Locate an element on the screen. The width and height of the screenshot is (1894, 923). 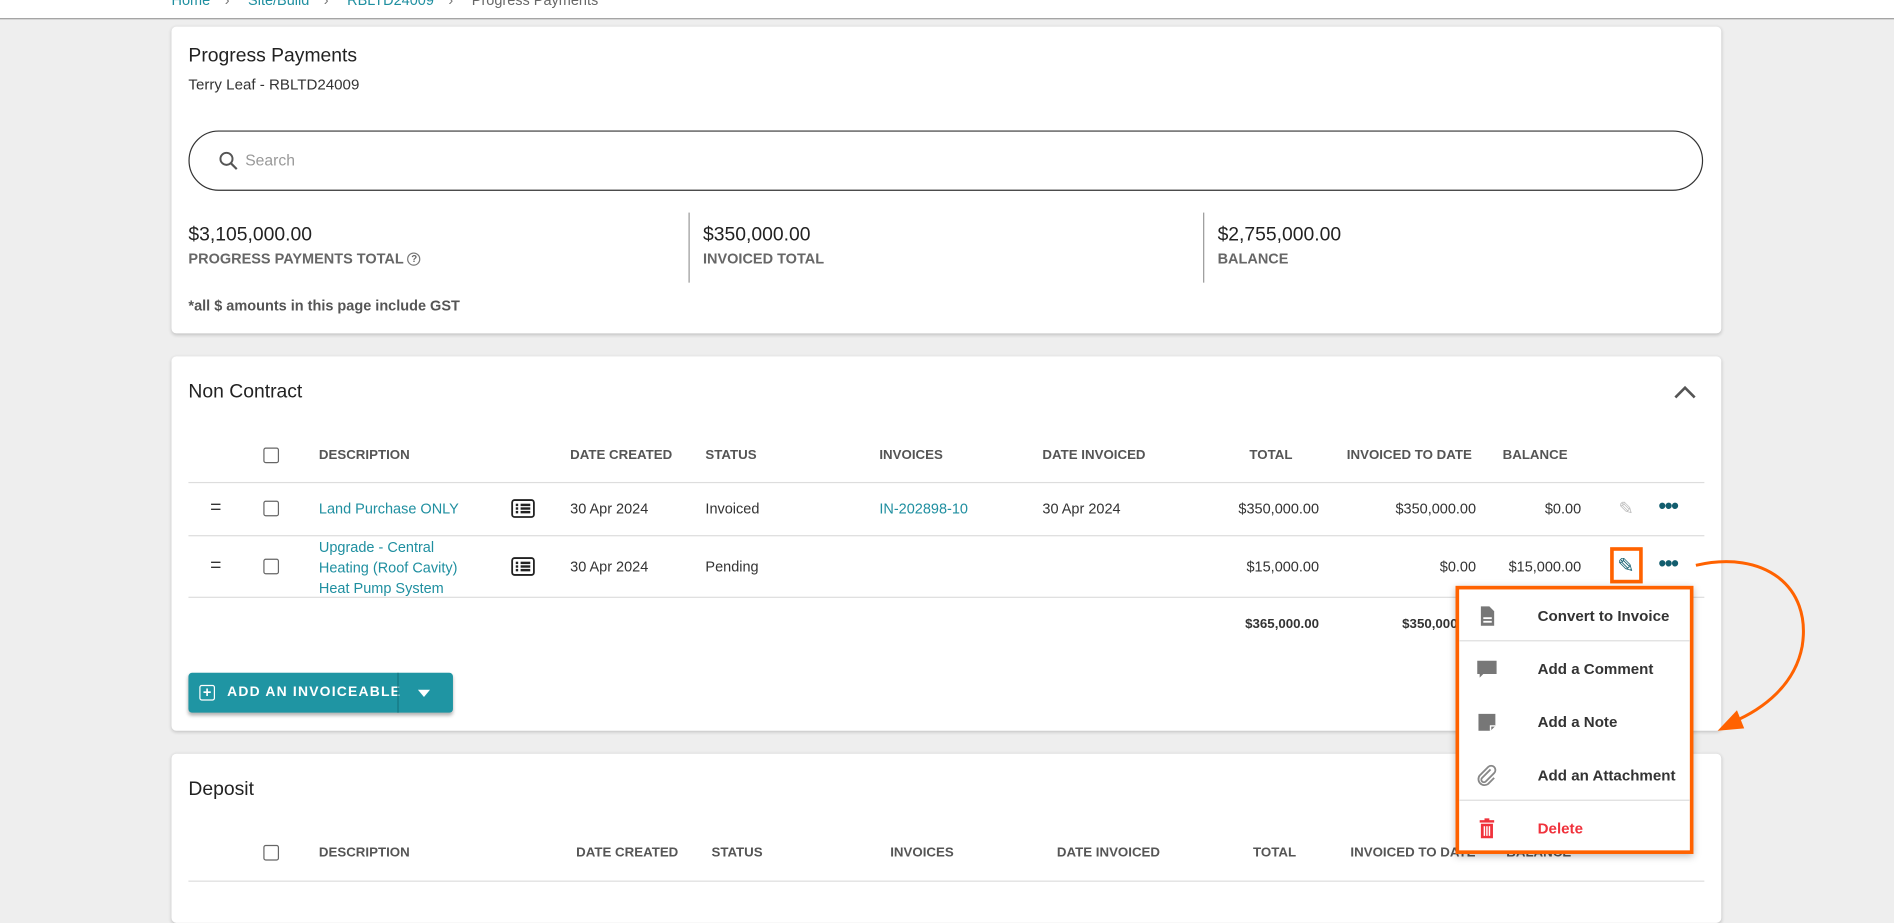
menu-convert-to-invoice: Convert to Invoice is located at coordinates (1574, 616).